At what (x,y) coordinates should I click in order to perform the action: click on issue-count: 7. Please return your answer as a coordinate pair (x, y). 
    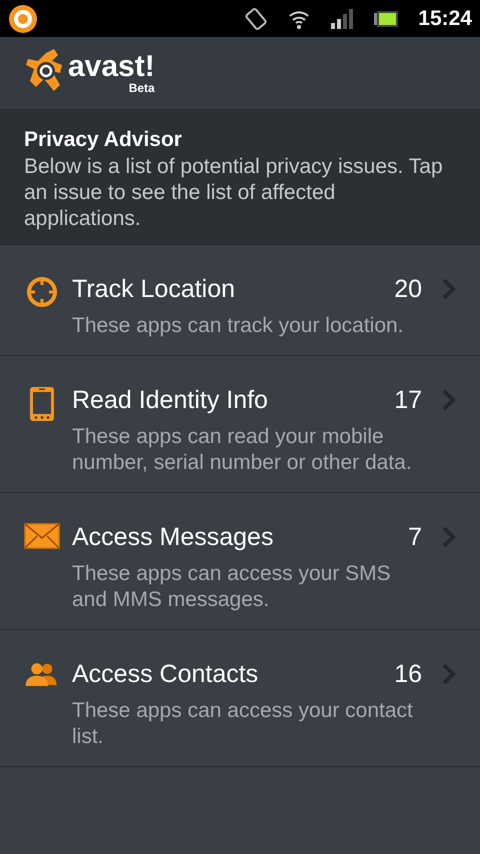
    Looking at the image, I should click on (415, 537).